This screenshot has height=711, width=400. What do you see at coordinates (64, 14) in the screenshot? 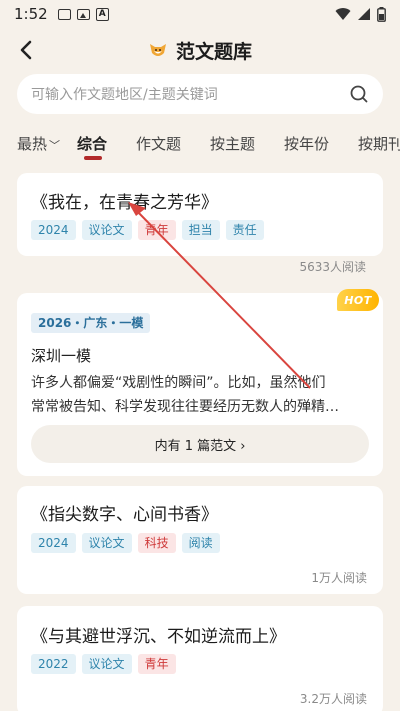
I see `notification-square-icon` at bounding box center [64, 14].